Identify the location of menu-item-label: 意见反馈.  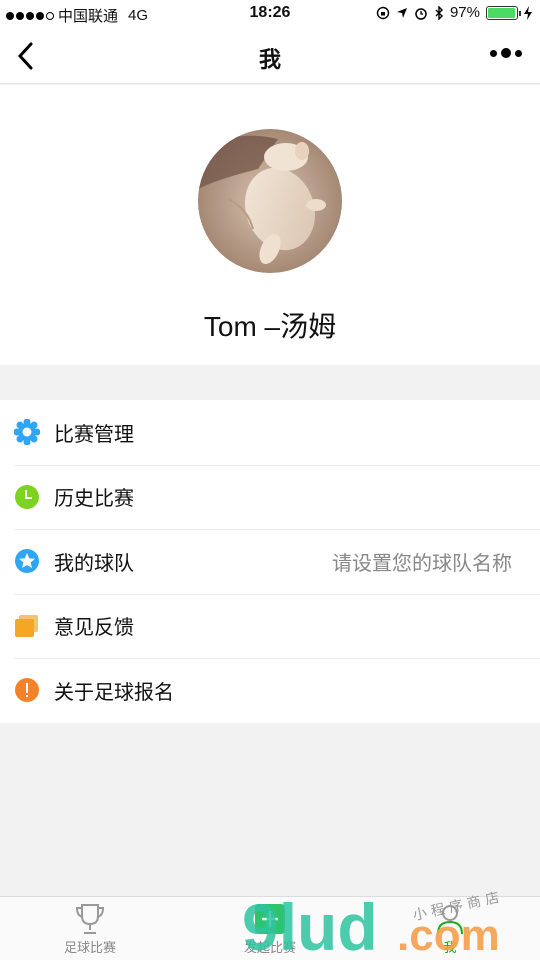
(94, 628).